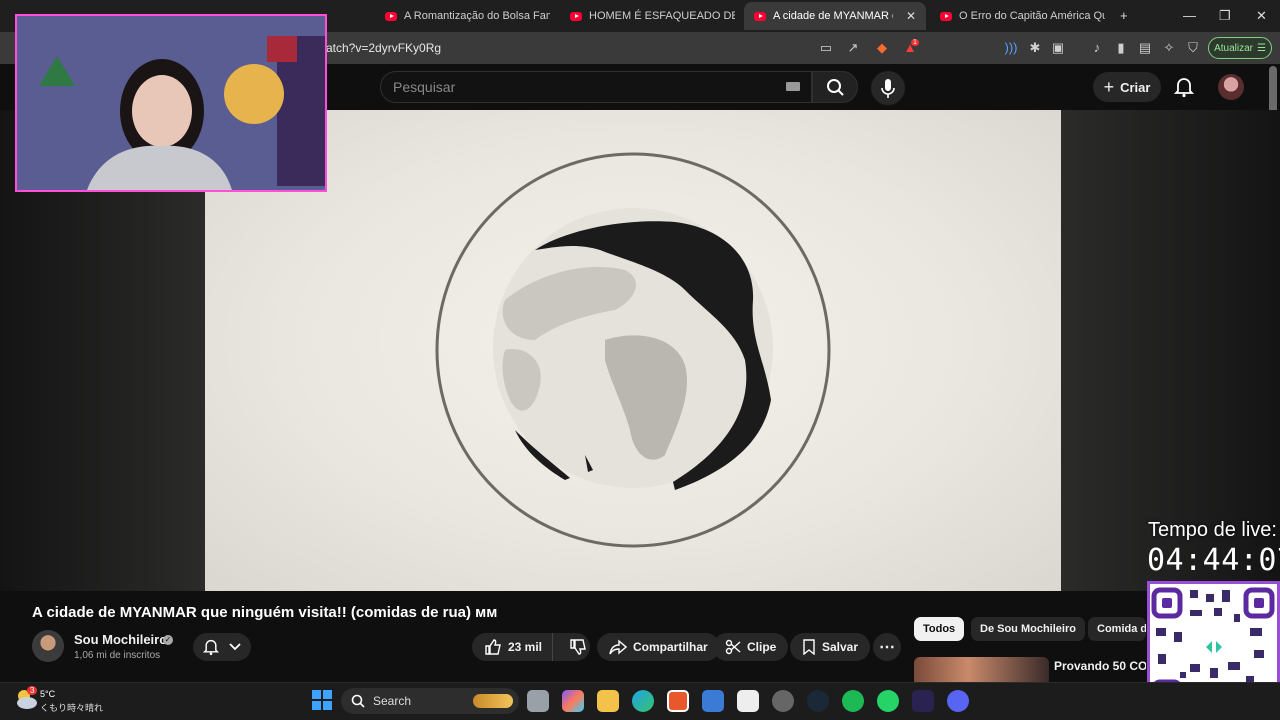 This screenshot has width=1280, height=720. Describe the element at coordinates (713, 701) in the screenshot. I see `store-icon` at that location.